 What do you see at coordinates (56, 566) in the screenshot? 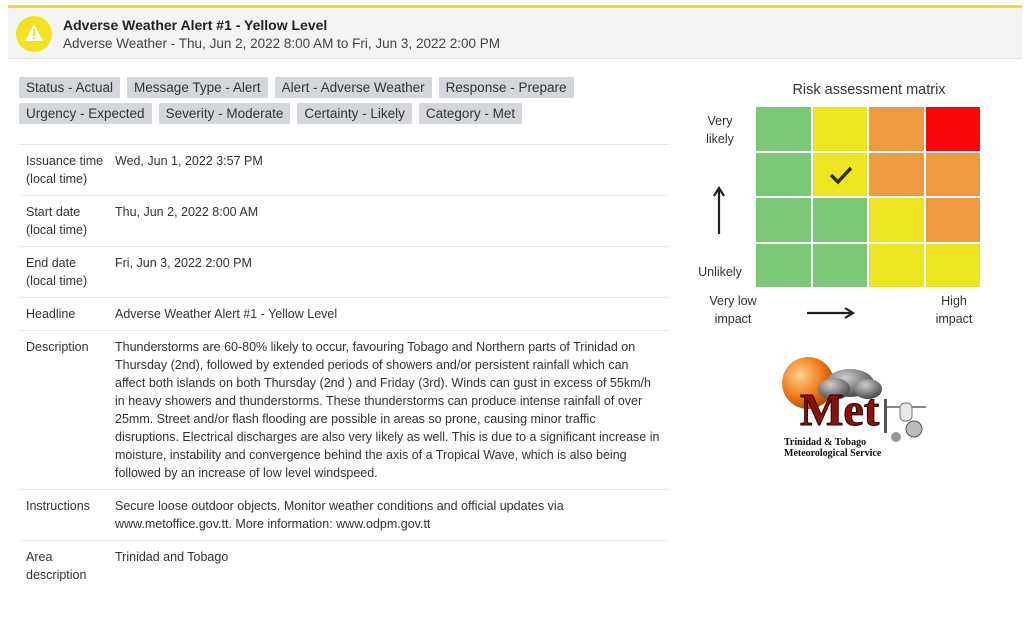
I see `area-description-label: Area description` at bounding box center [56, 566].